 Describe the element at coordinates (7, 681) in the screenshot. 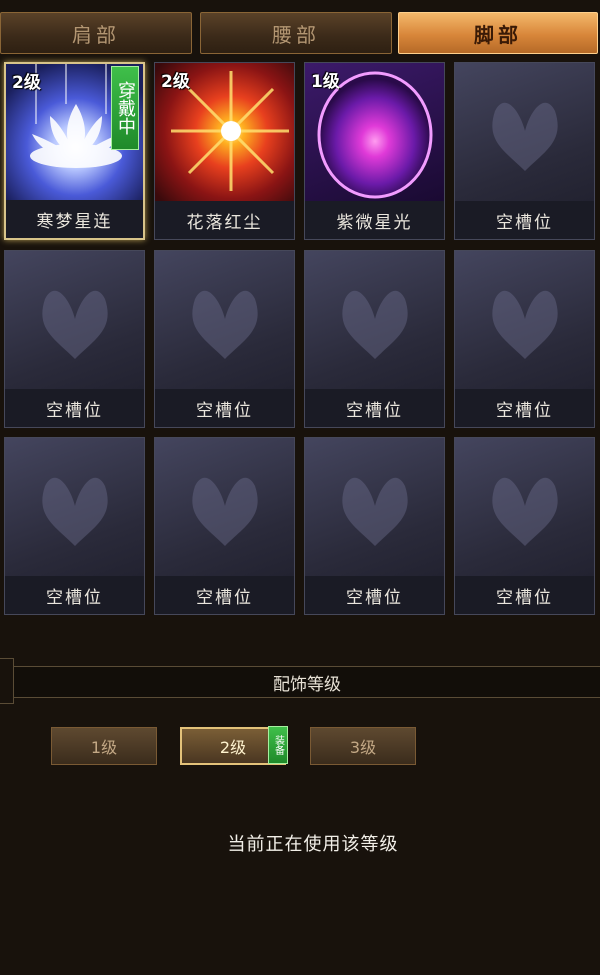

I see `panel-decoration` at that location.